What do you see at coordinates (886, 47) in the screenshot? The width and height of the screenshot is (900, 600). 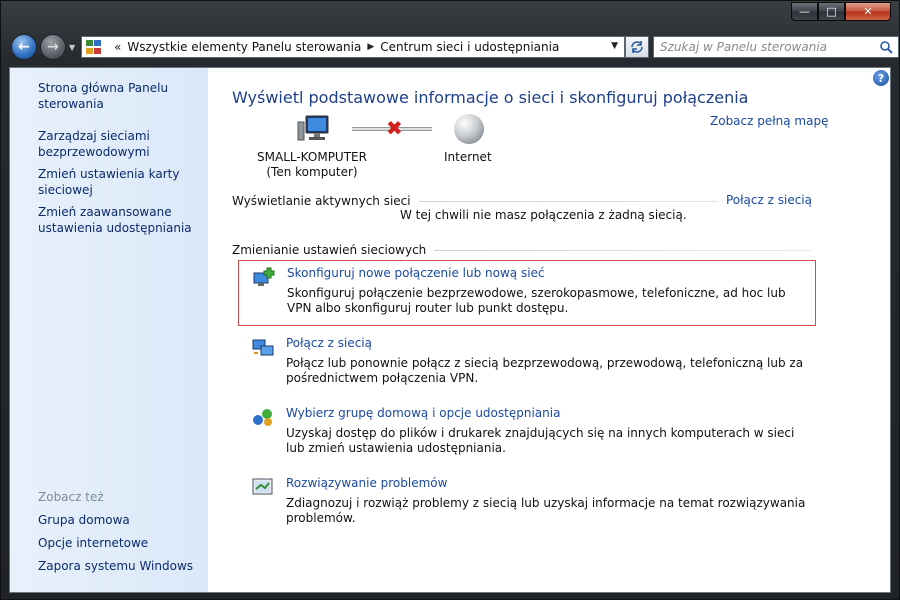 I see `search-icon` at bounding box center [886, 47].